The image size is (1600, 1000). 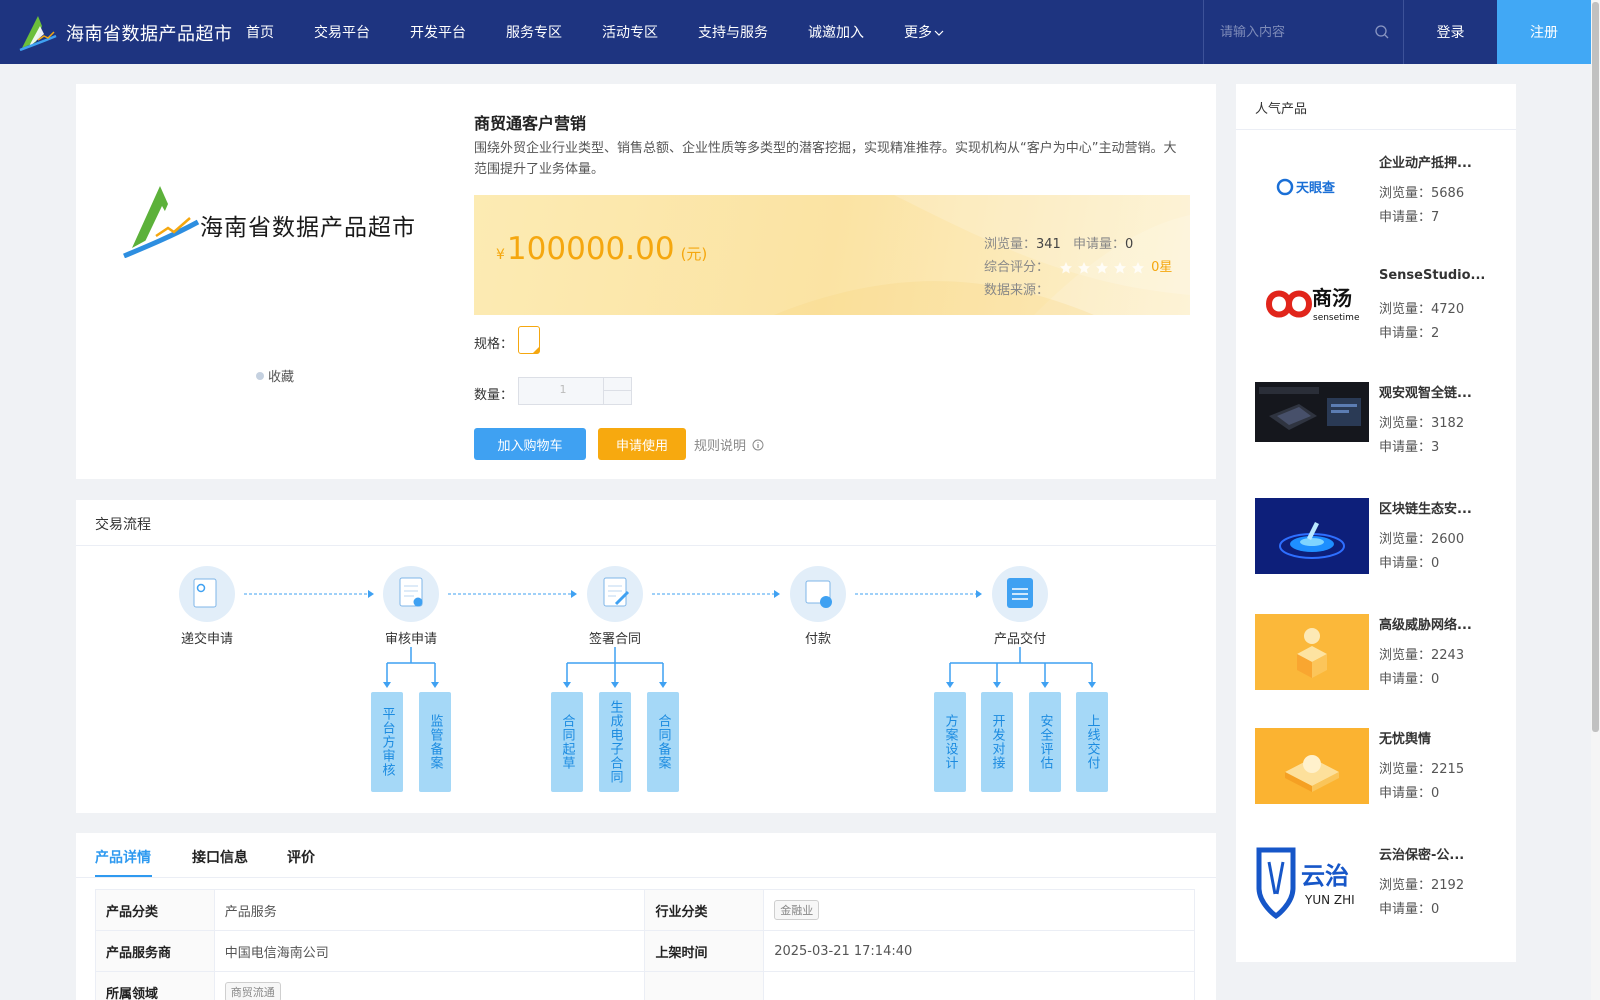 What do you see at coordinates (500, 255) in the screenshot?
I see `price-currency: ¥` at bounding box center [500, 255].